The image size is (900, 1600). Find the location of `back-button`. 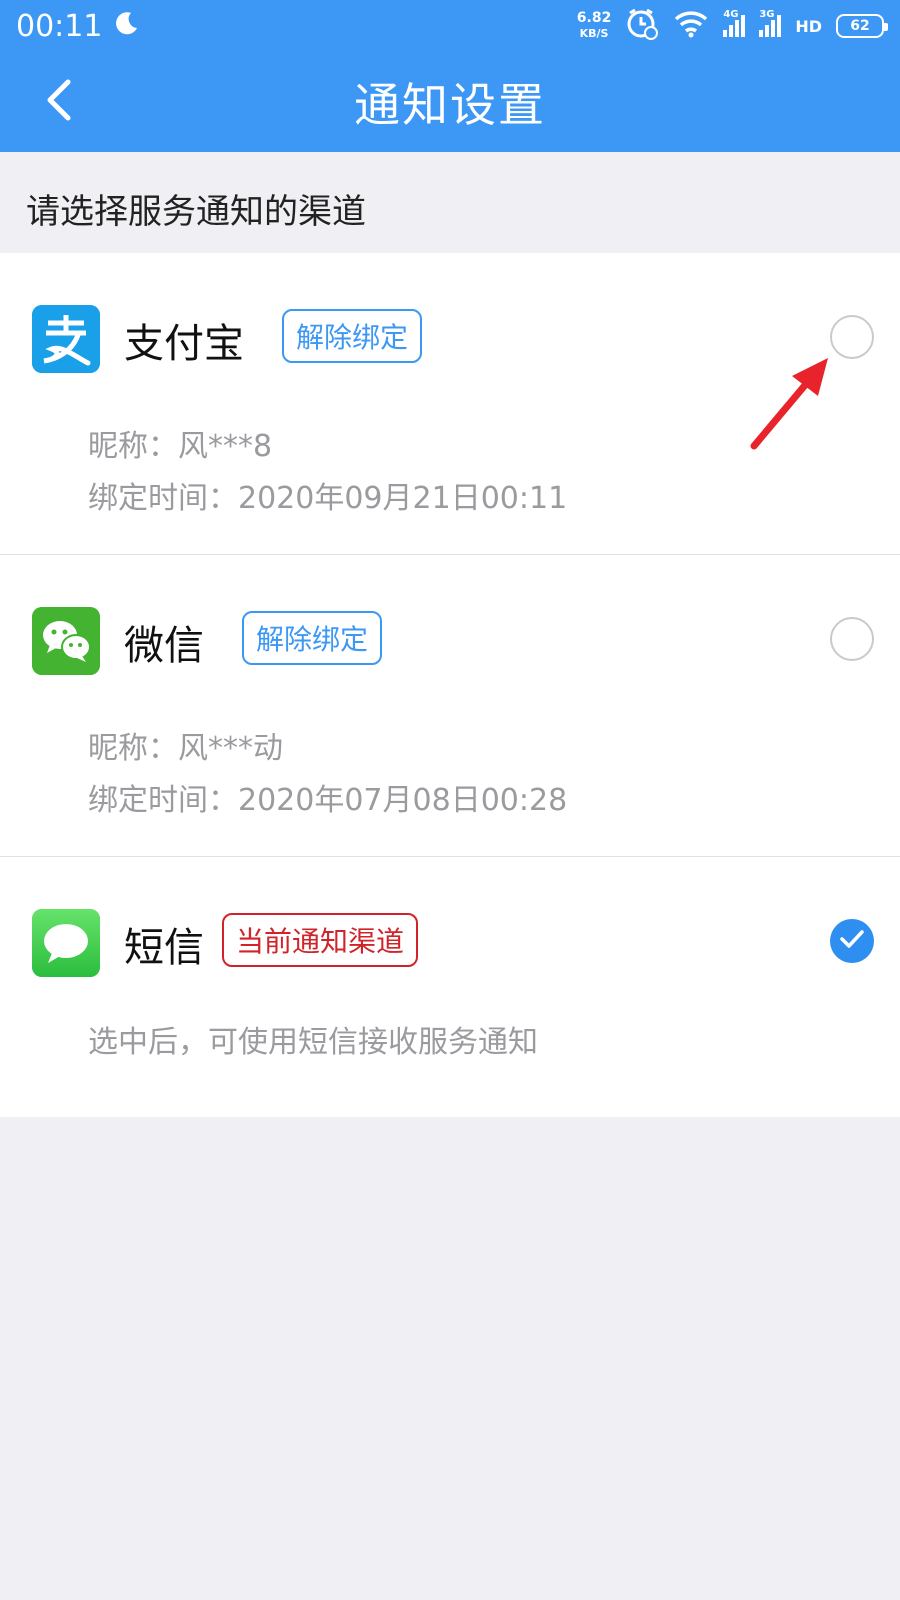

back-button is located at coordinates (58, 102).